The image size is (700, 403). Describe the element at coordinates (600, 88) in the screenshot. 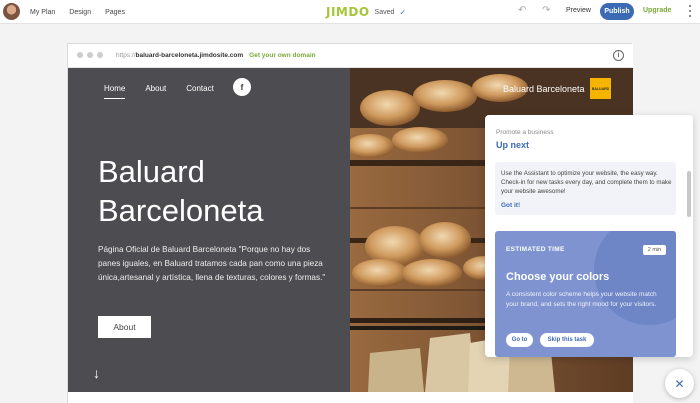

I see `brand-logo: BALUARD` at that location.